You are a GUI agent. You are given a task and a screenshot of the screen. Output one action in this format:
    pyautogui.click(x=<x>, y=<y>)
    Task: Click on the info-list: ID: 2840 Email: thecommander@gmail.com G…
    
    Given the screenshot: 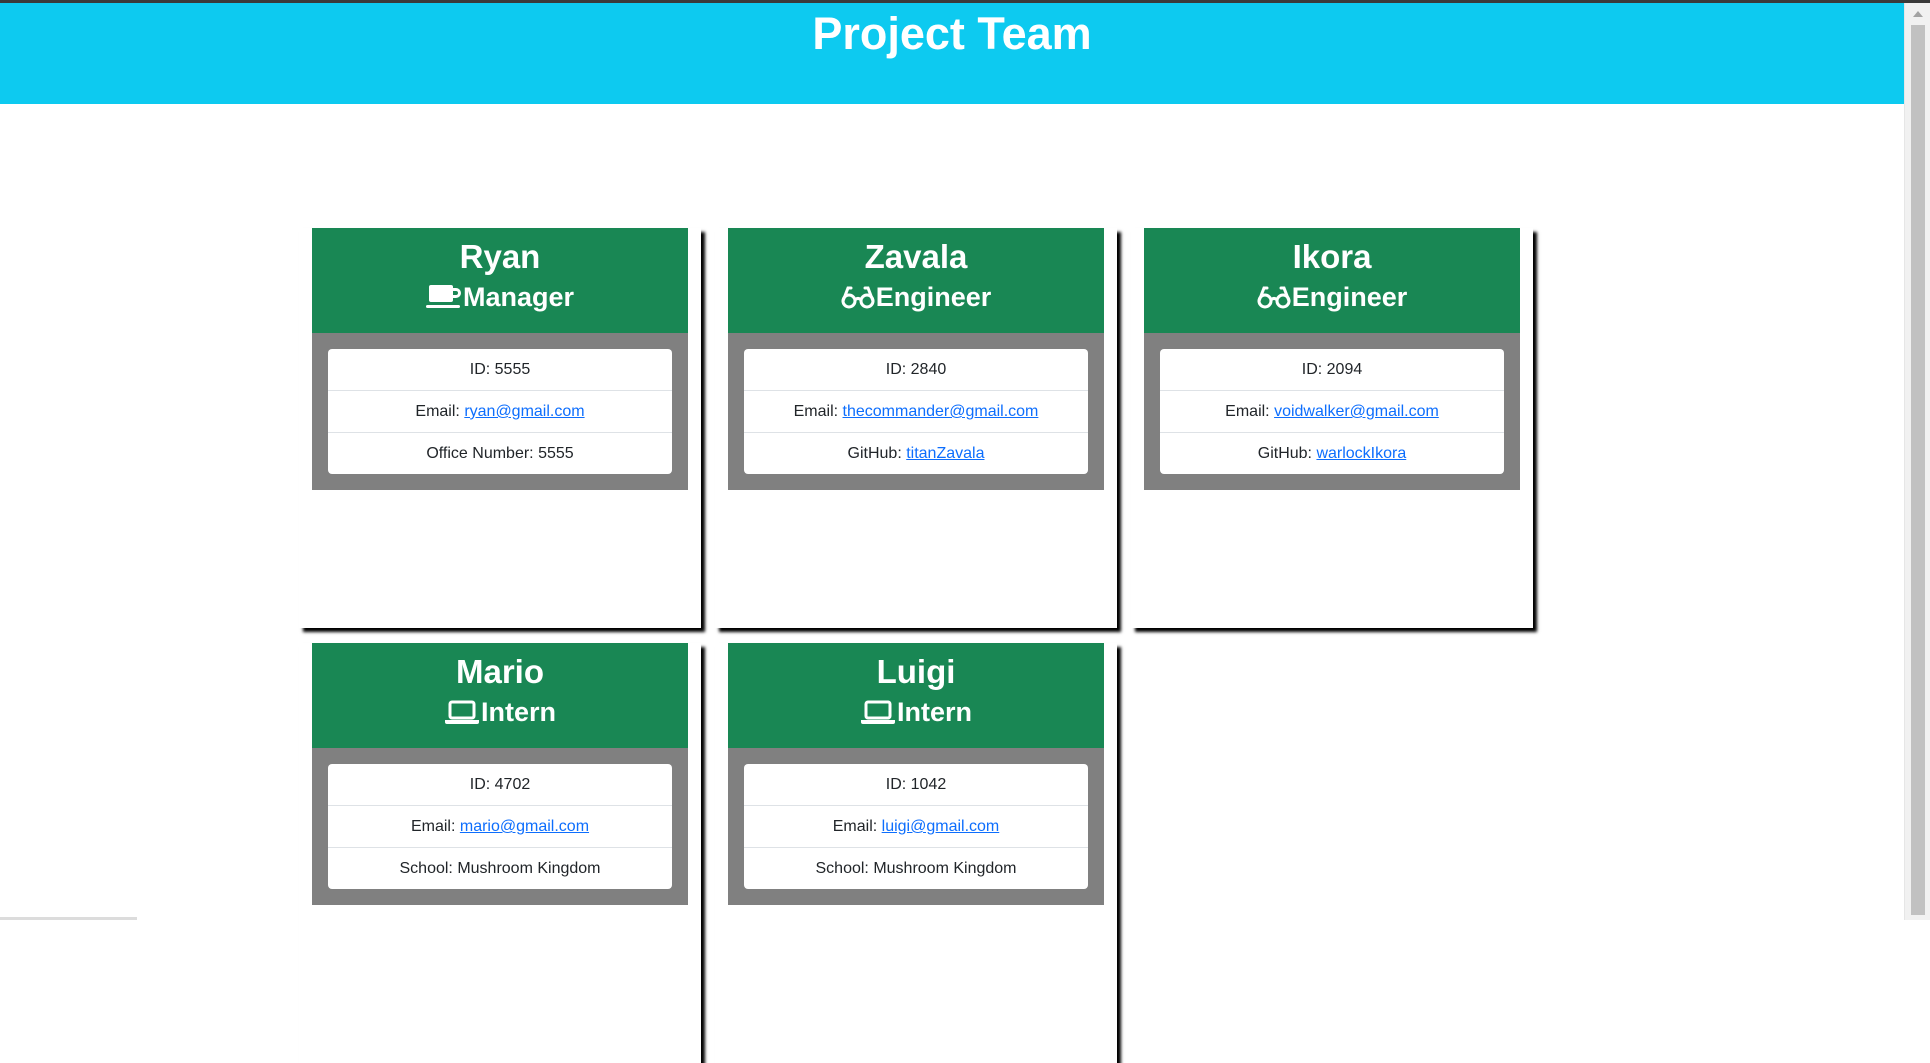 What is the action you would take?
    pyautogui.click(x=916, y=411)
    